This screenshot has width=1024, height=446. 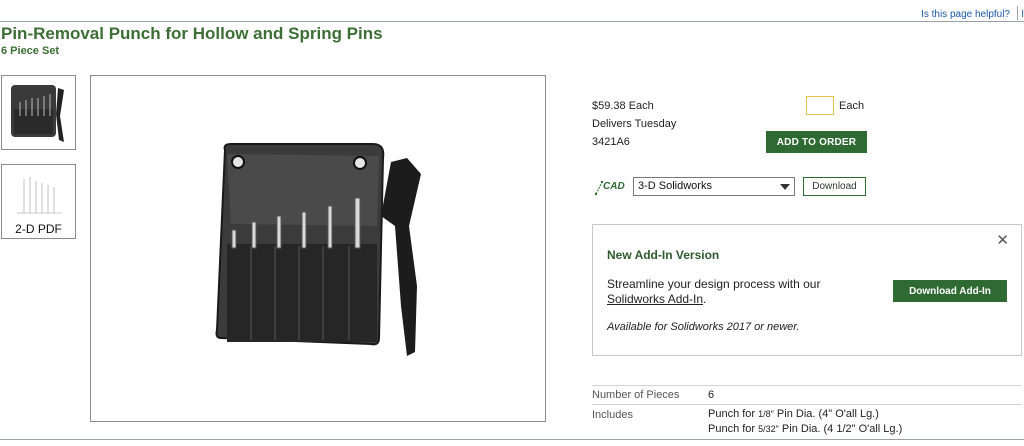 I want to click on product-subtitle: 6 Piece Set, so click(x=30, y=51).